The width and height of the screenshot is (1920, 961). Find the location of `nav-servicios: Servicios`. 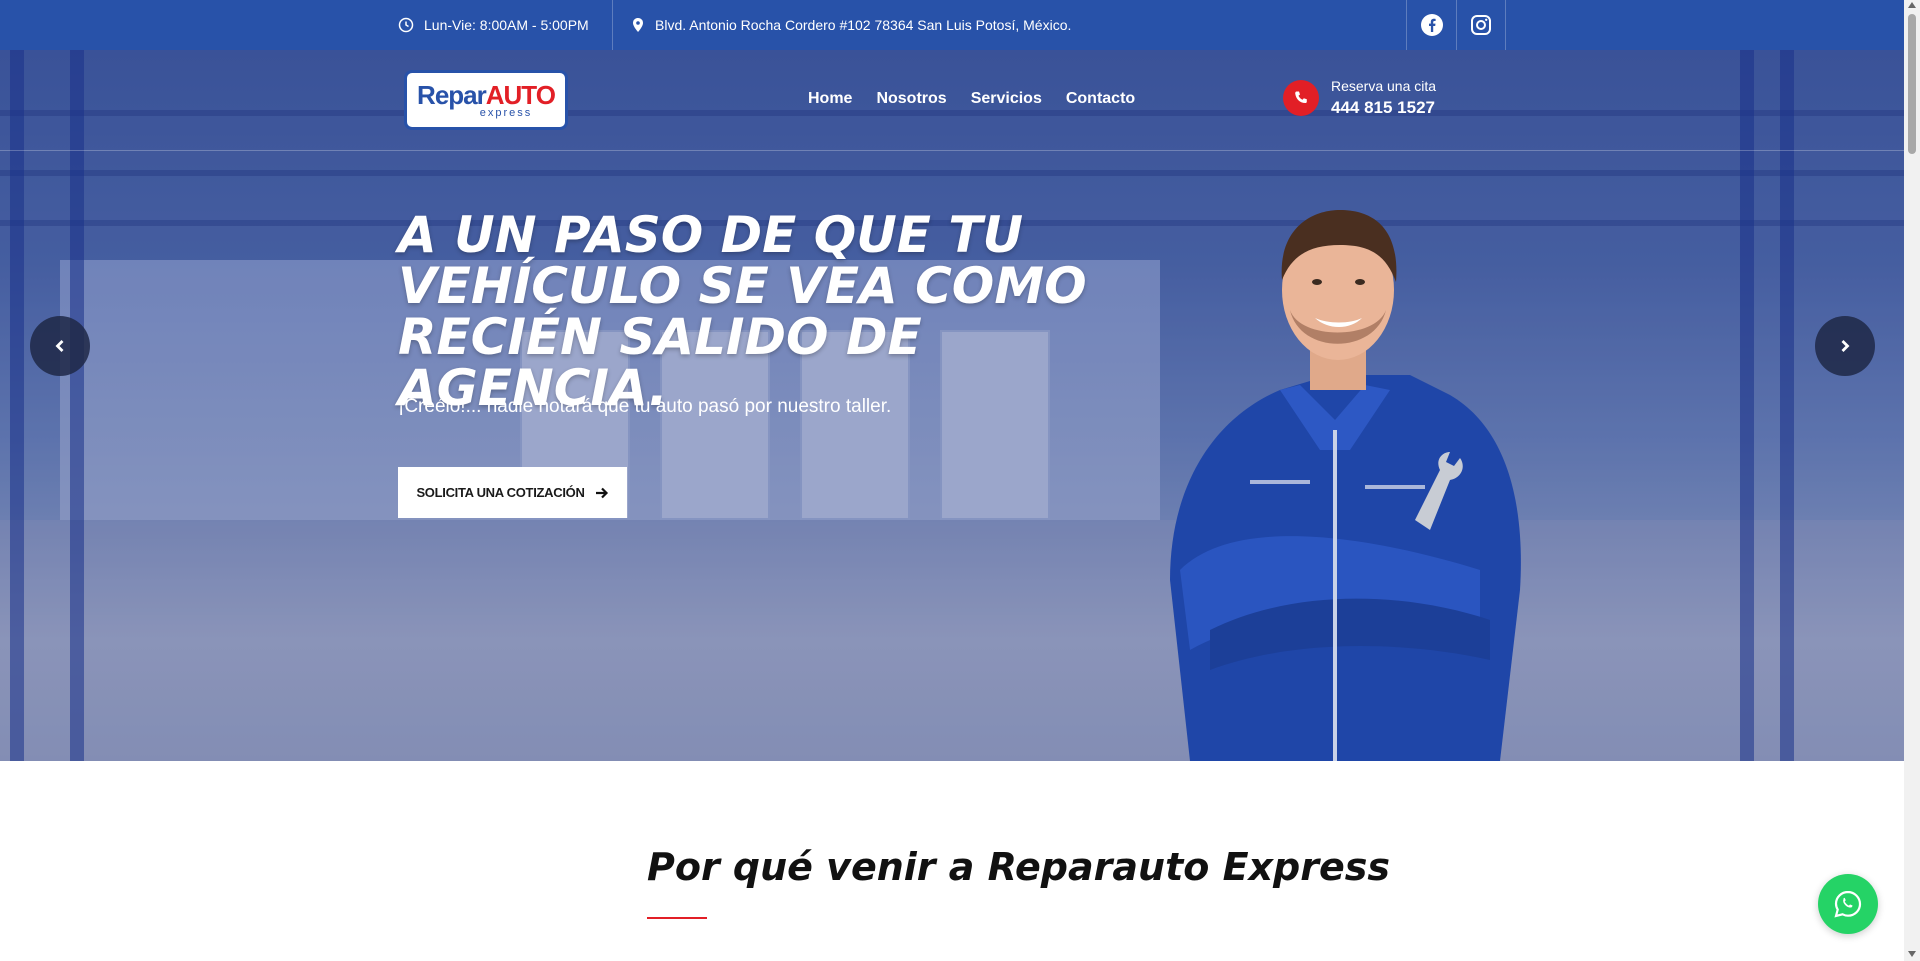

nav-servicios: Servicios is located at coordinates (1006, 99).